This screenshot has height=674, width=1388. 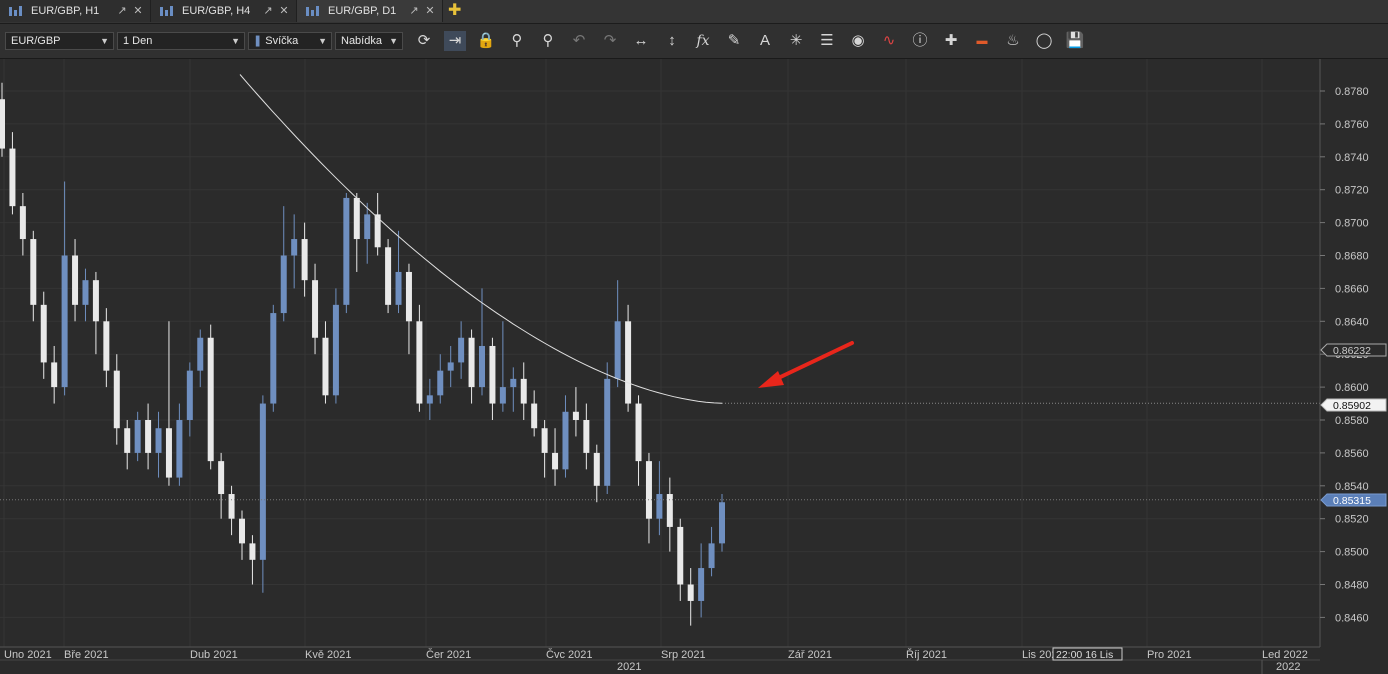 What do you see at coordinates (370, 11) in the screenshot?
I see `tab-eurgbp-d1: EUR/GBP, D1 ↗ ✕` at bounding box center [370, 11].